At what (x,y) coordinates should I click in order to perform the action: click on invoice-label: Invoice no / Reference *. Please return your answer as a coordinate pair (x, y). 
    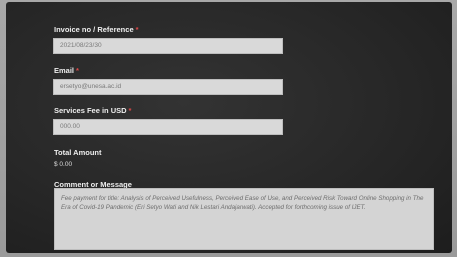
    Looking at the image, I should click on (96, 29).